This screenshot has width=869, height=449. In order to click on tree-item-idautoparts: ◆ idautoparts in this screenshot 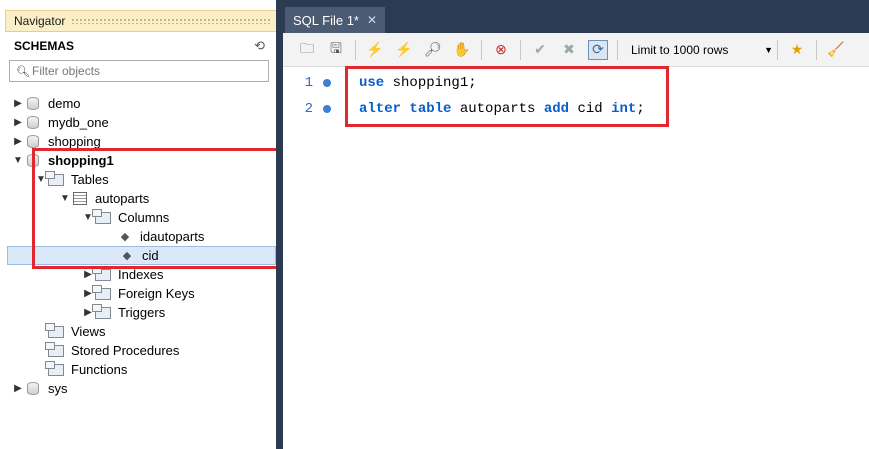, I will do `click(141, 236)`.